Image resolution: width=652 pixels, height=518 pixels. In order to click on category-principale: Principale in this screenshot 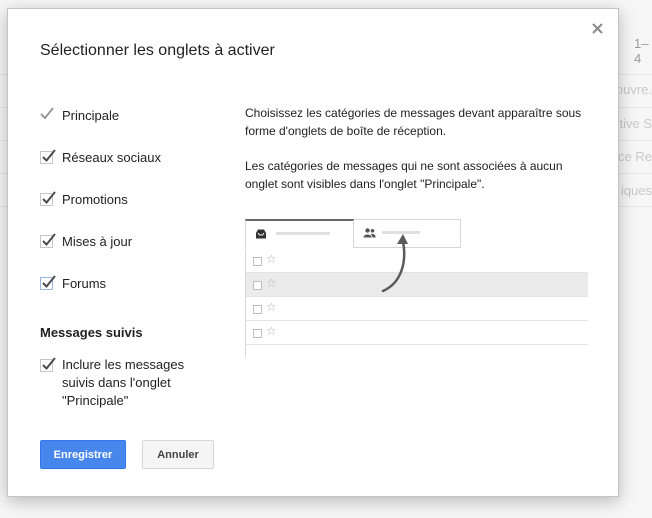, I will do `click(79, 115)`.